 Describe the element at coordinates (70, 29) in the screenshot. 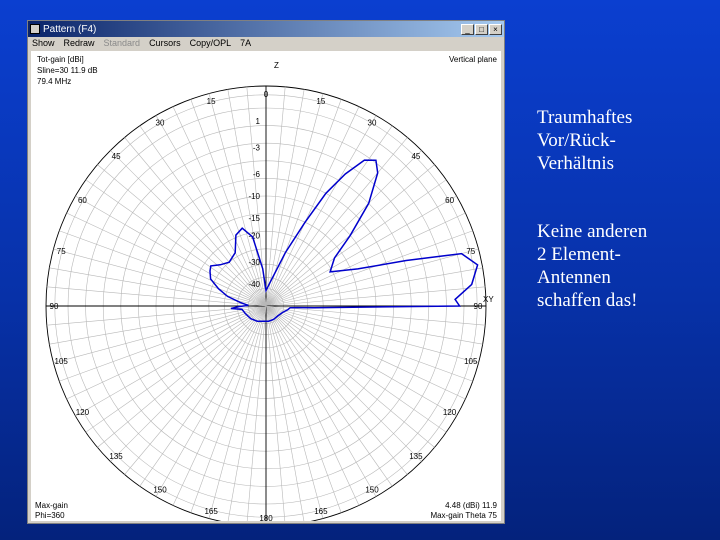

I see `window-title: Pattern (F4)` at that location.